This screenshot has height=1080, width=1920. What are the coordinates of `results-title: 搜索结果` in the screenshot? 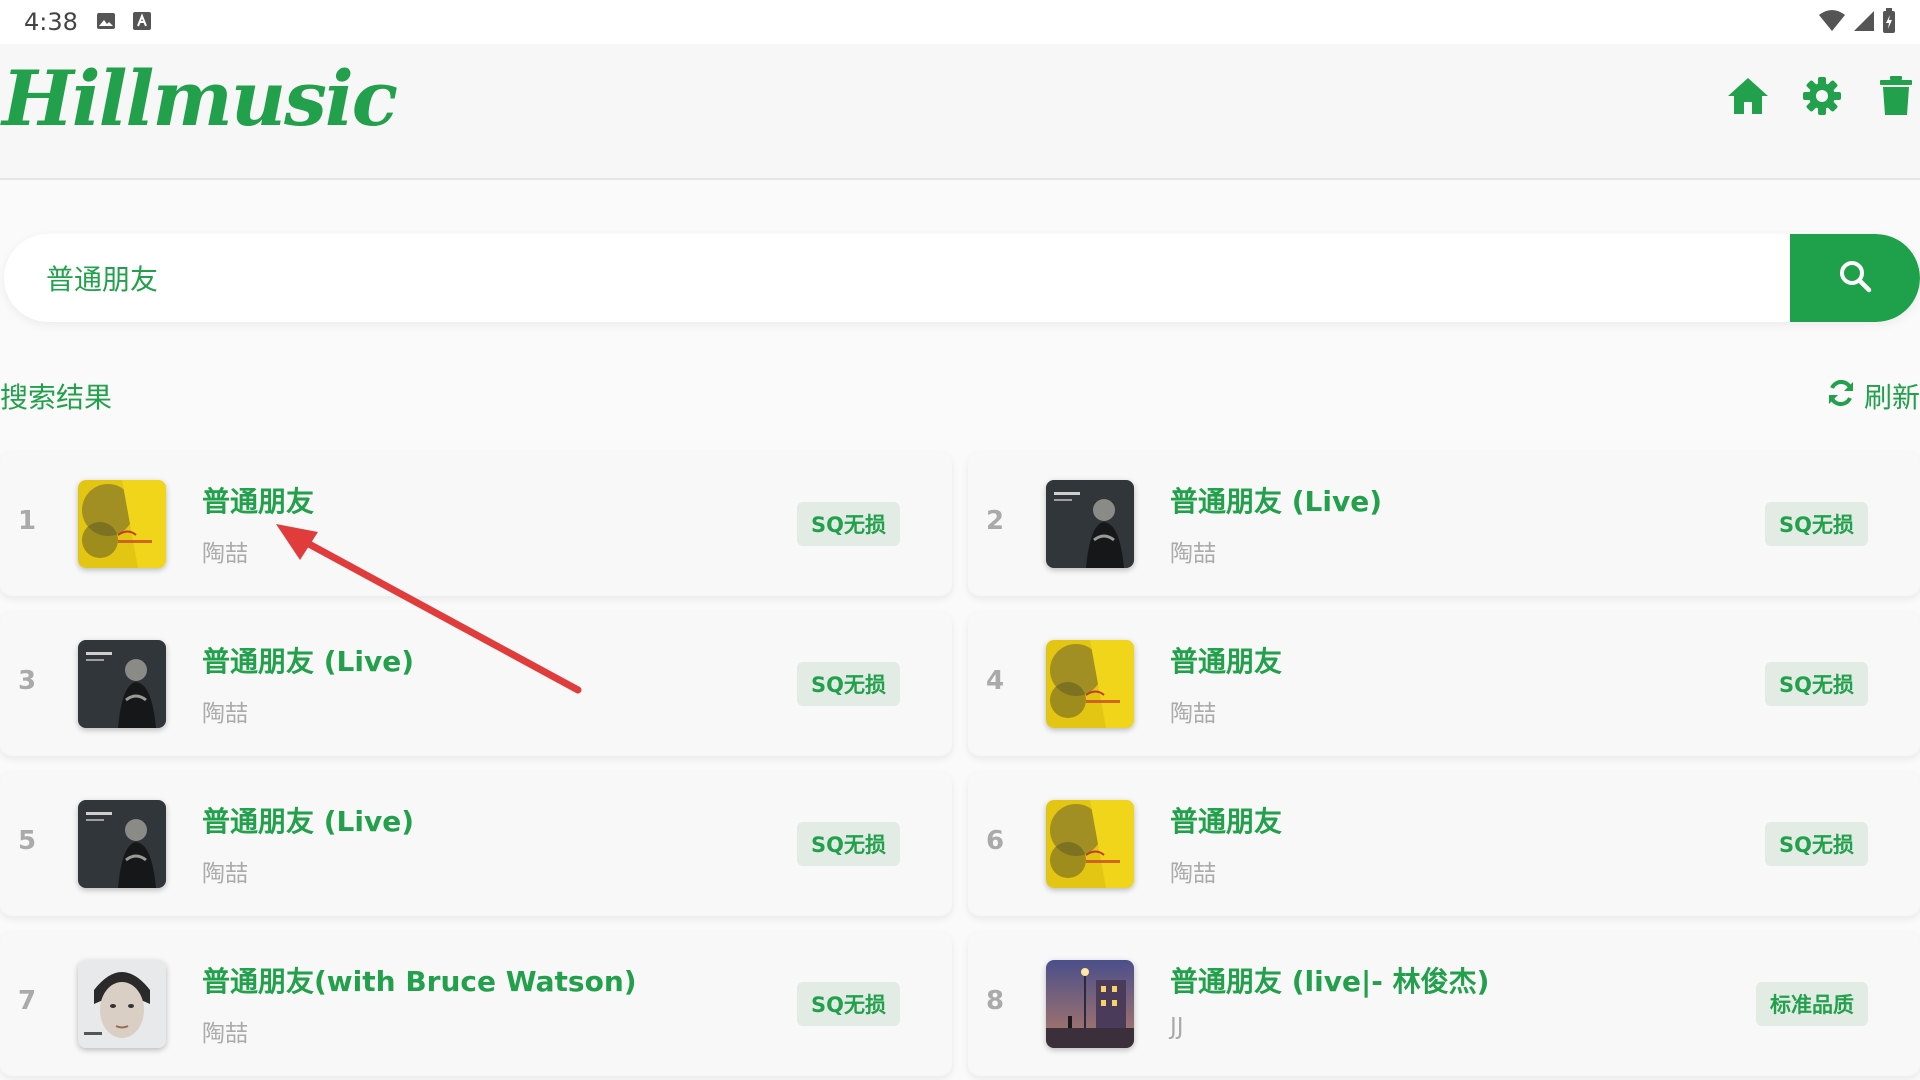 It's located at (56, 397).